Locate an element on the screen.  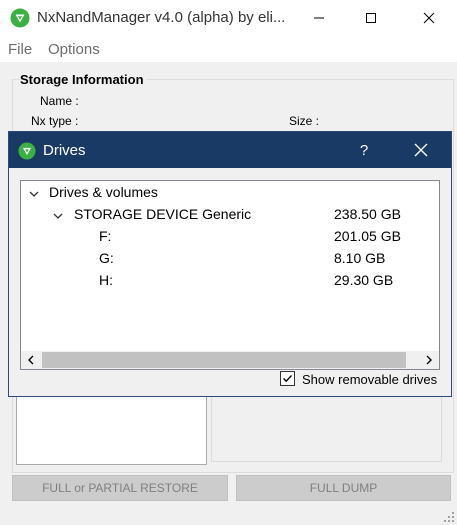
show-removable-label: Show removable drives is located at coordinates (369, 379).